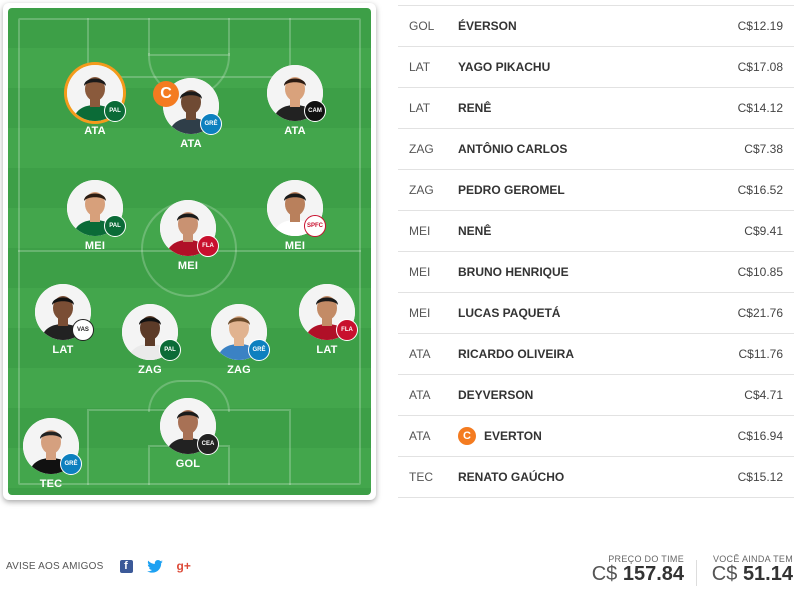  Describe the element at coordinates (653, 574) in the screenshot. I see `team-price-amount: 157.84` at that location.